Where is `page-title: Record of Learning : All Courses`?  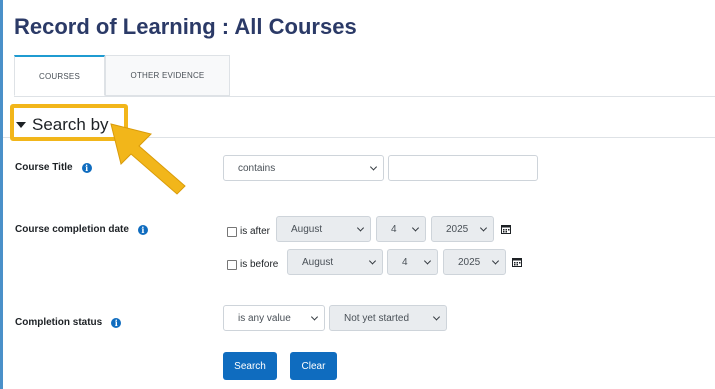
page-title: Record of Learning : All Courses is located at coordinates (185, 26).